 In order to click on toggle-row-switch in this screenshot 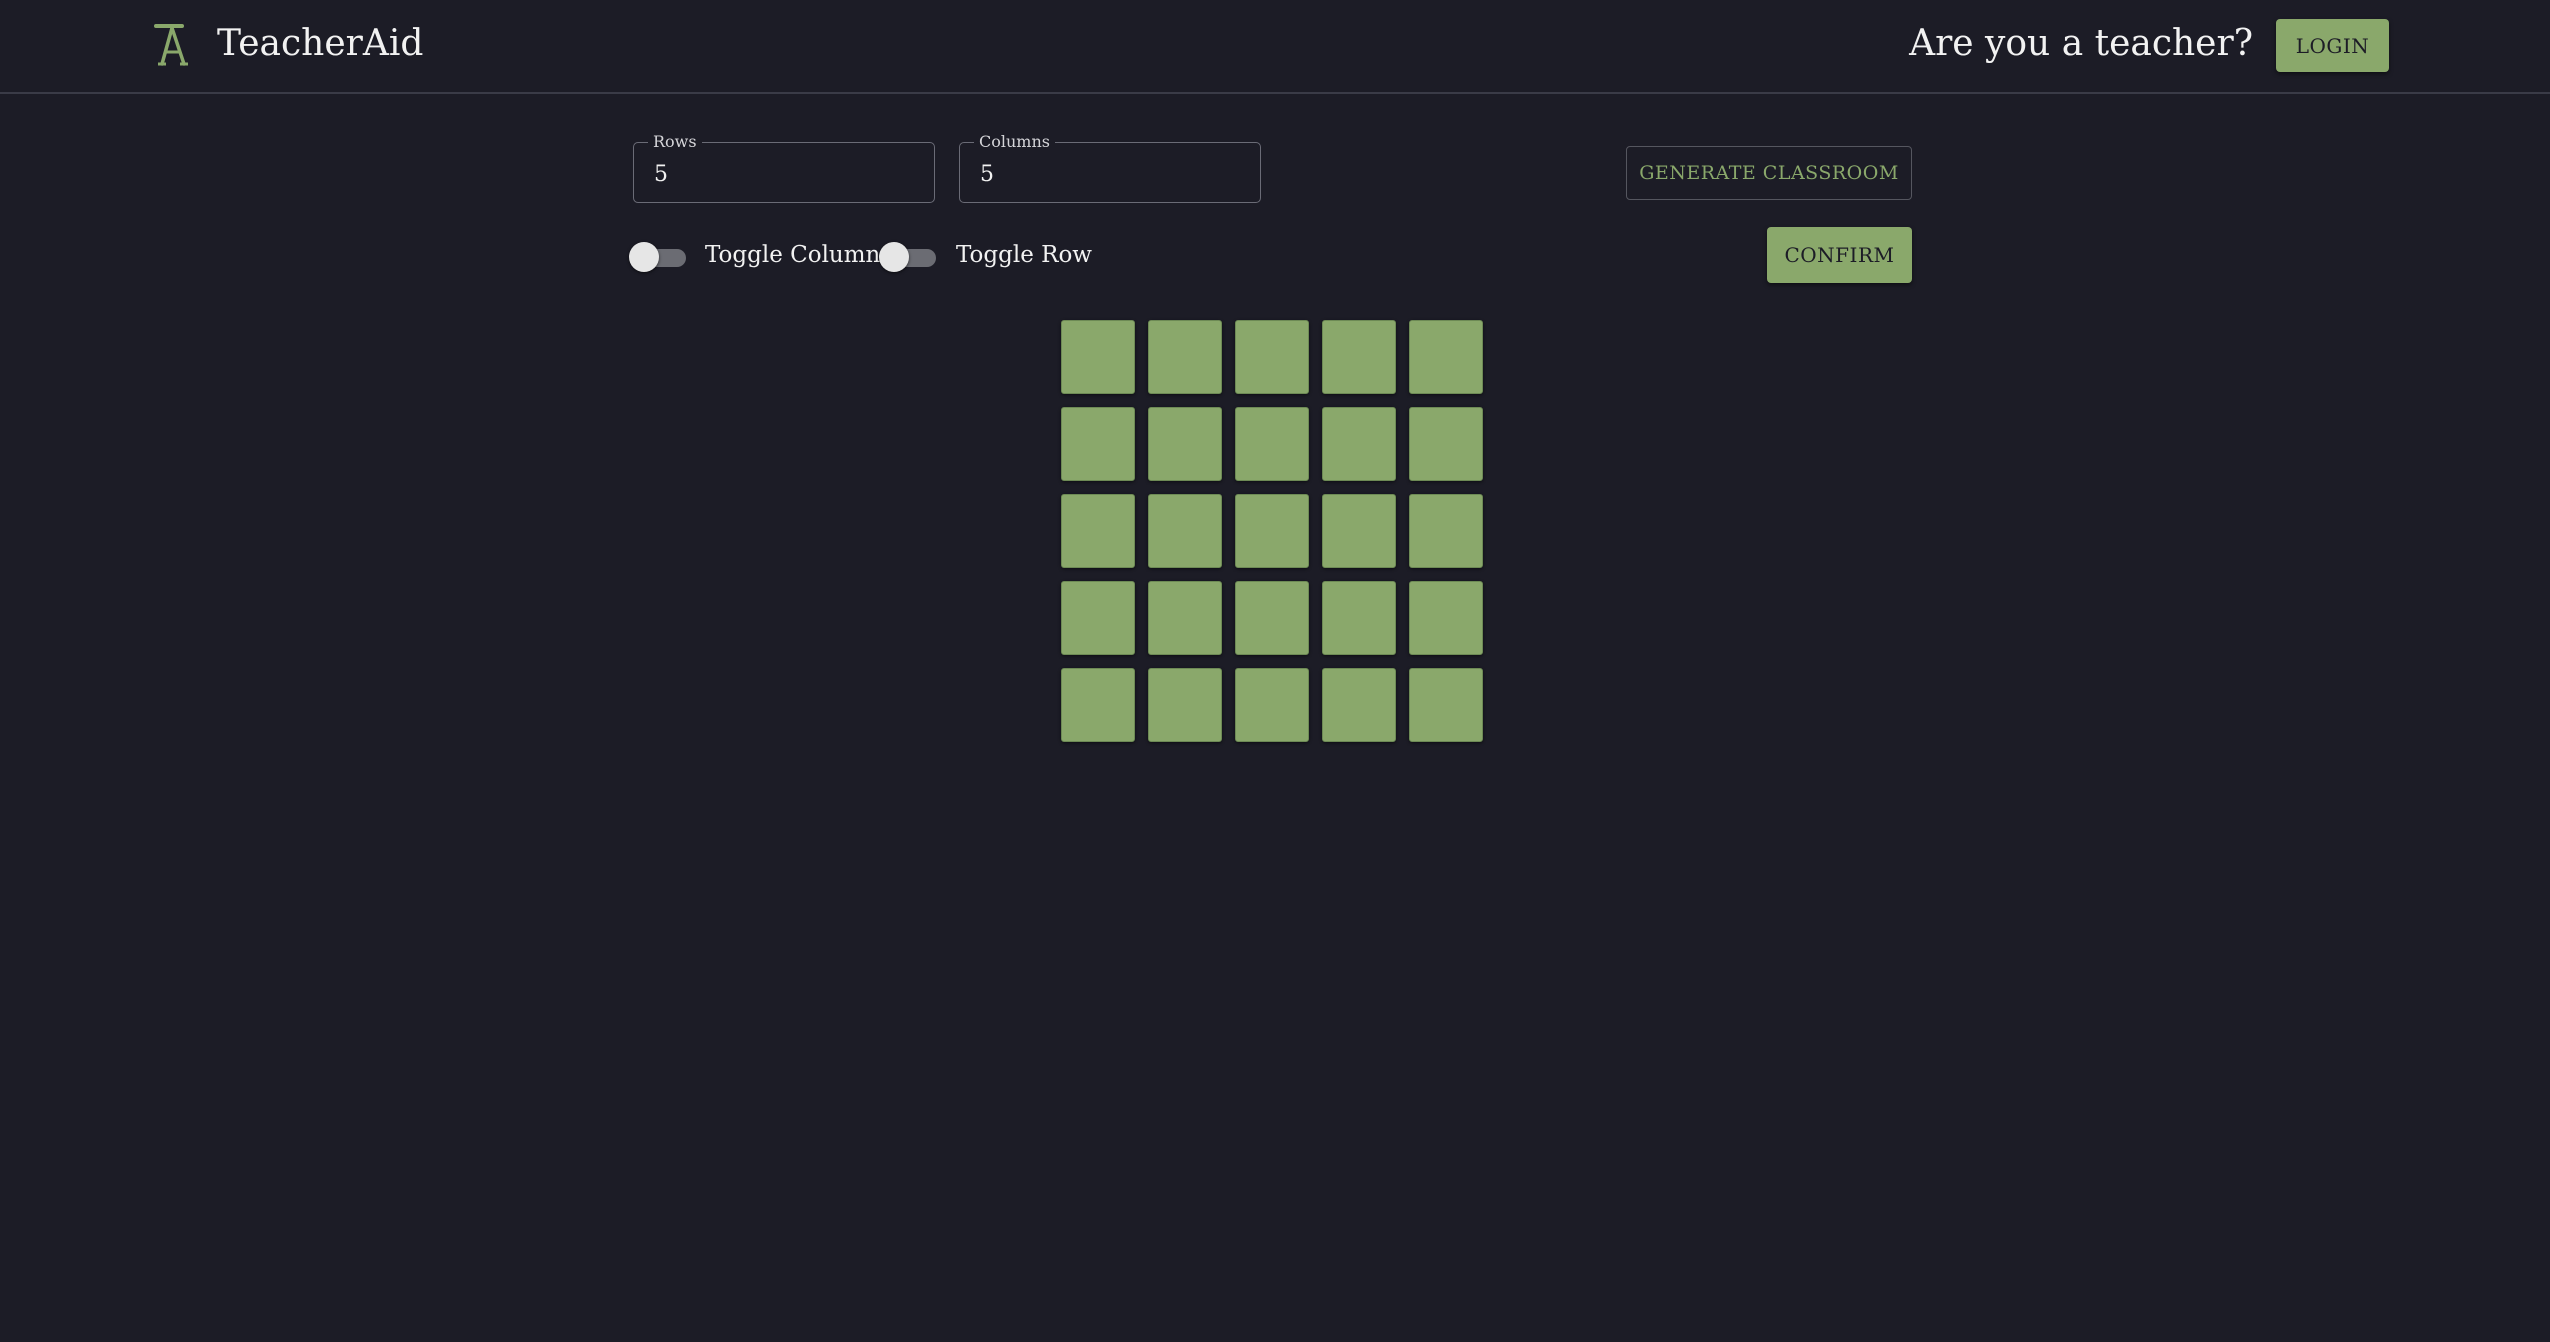, I will do `click(908, 256)`.